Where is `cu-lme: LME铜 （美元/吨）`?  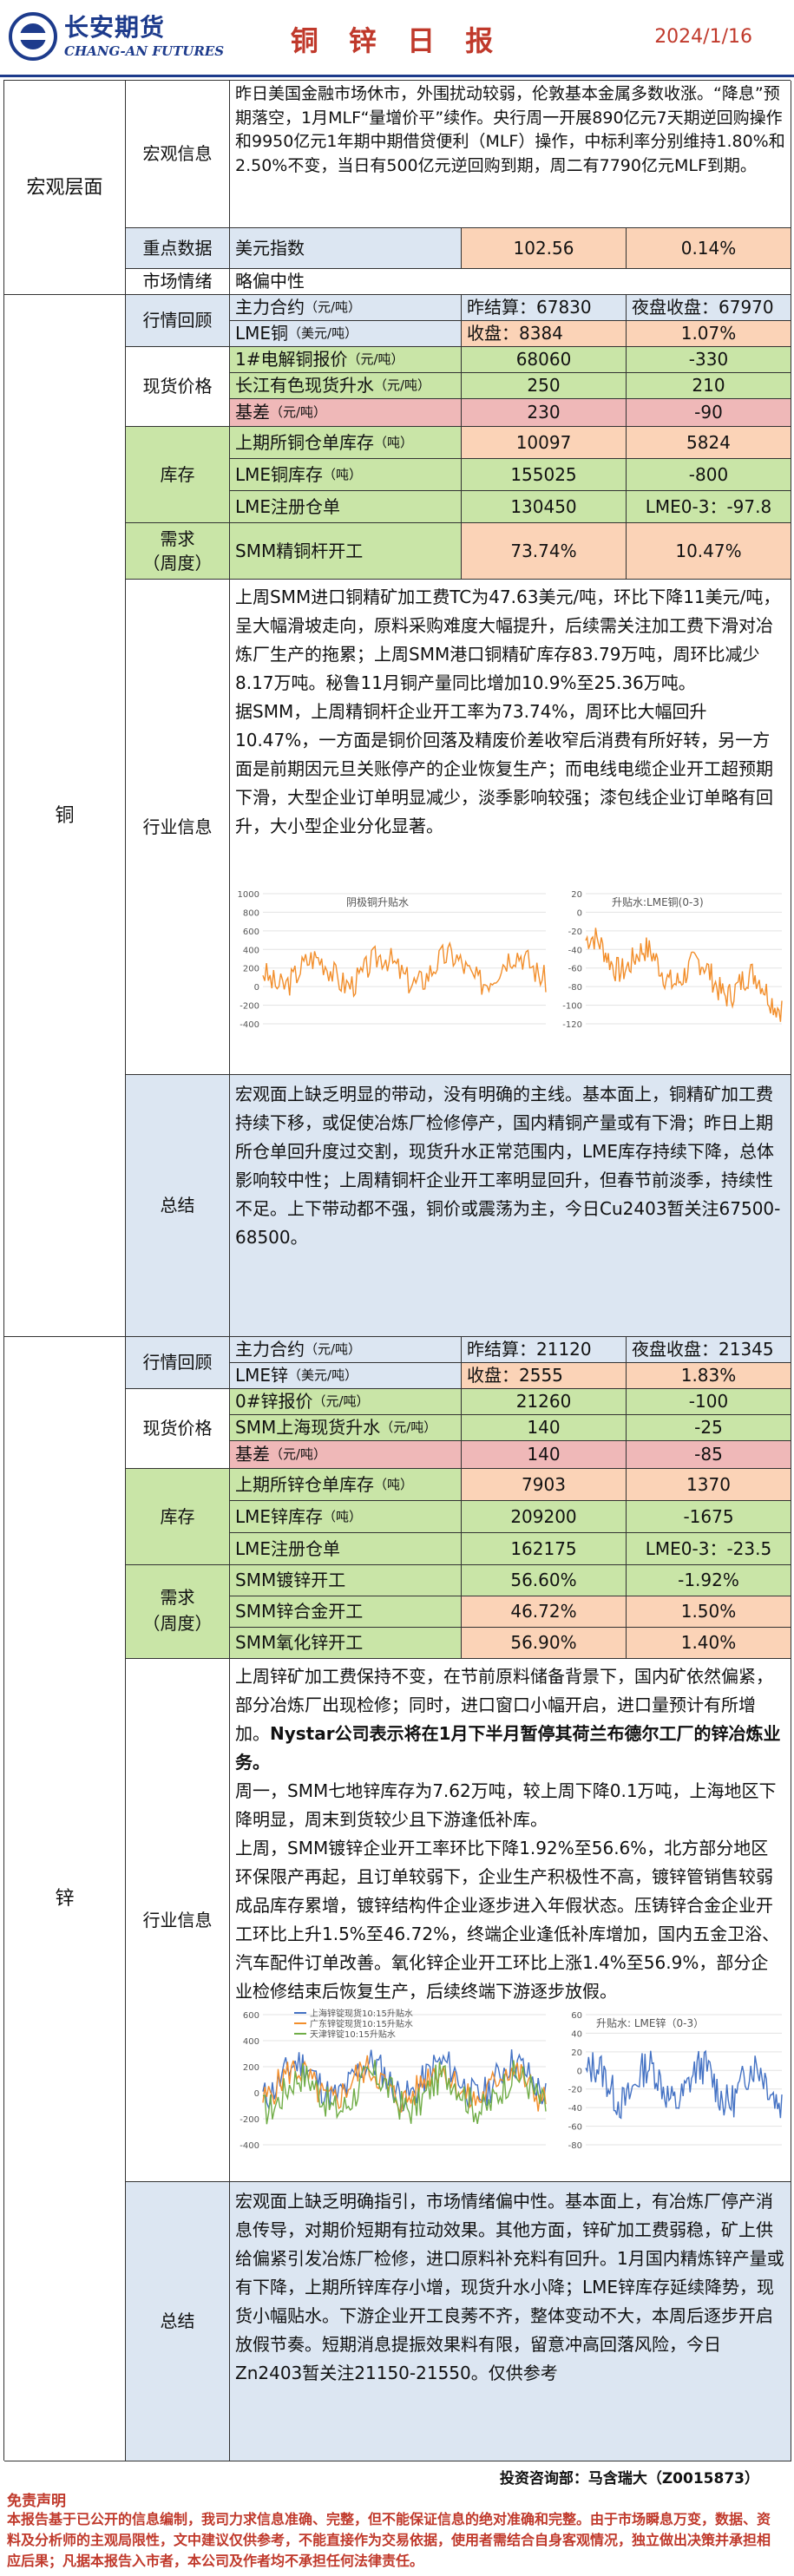 cu-lme: LME铜 （美元/吨） is located at coordinates (346, 334).